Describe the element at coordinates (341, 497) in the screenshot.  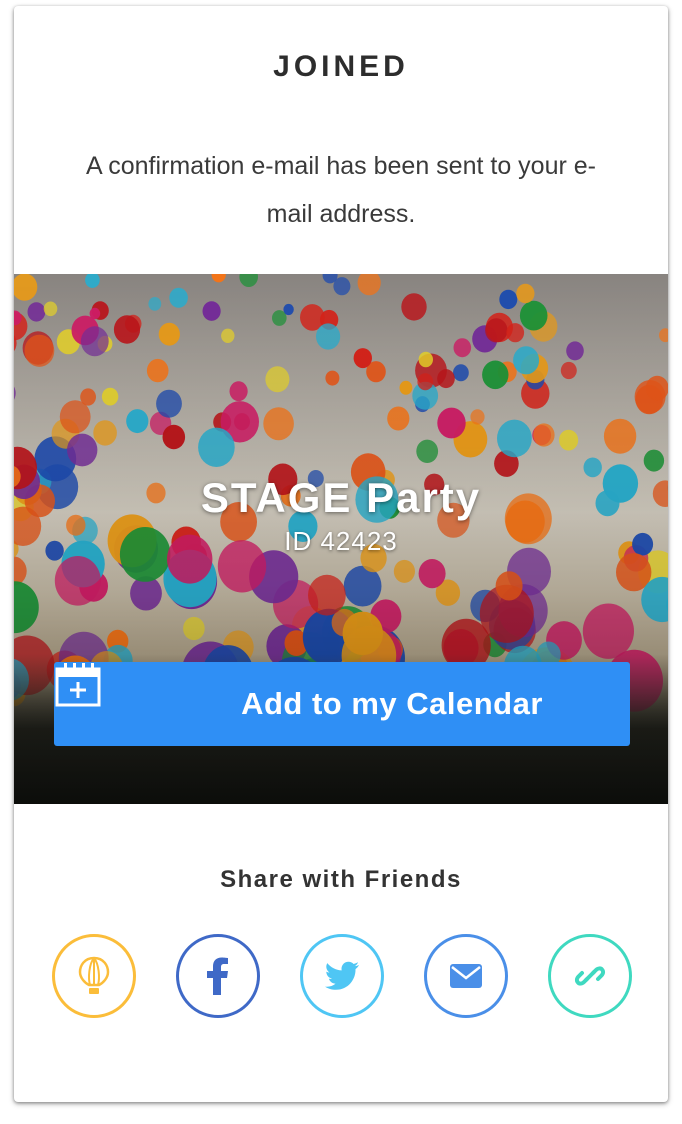
I see `event-name: STAGE Party` at that location.